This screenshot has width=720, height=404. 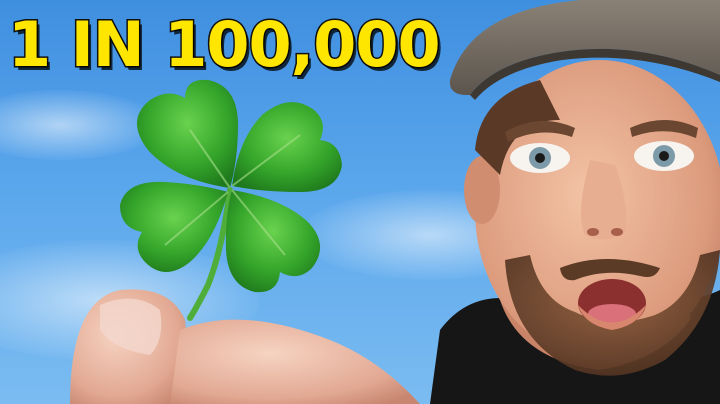 What do you see at coordinates (540, 158) in the screenshot?
I see `pupil-left` at bounding box center [540, 158].